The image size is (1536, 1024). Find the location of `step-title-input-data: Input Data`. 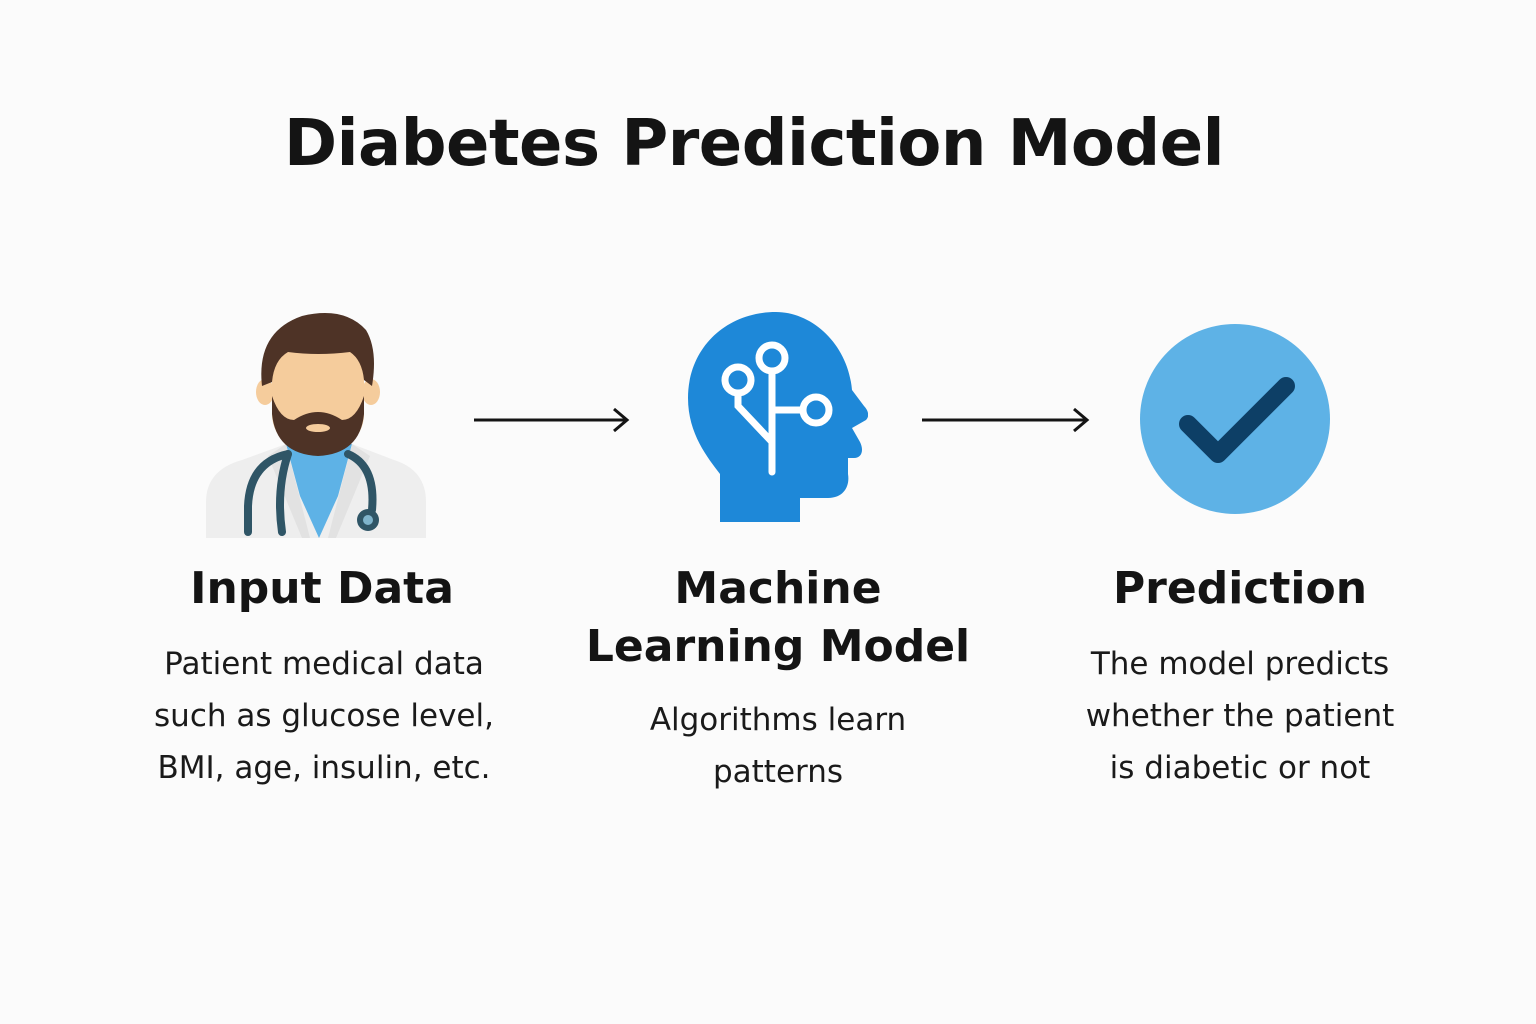

step-title-input-data: Input Data is located at coordinates (322, 588).